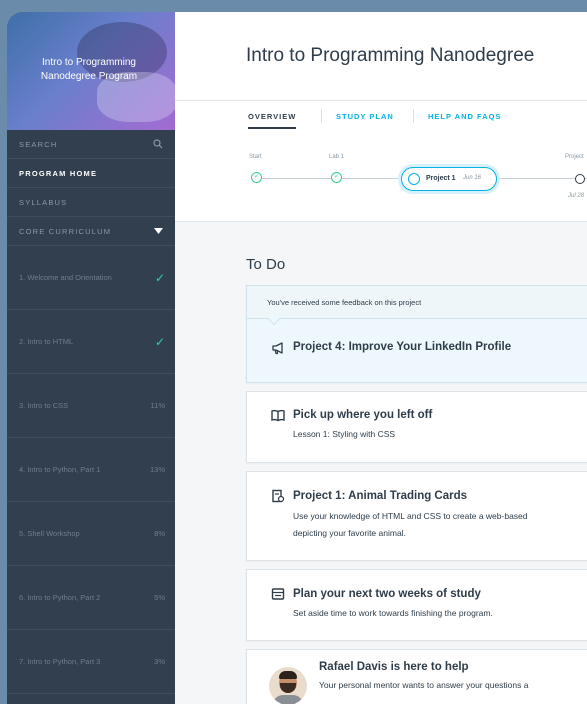 The width and height of the screenshot is (587, 704). Describe the element at coordinates (576, 196) in the screenshot. I see `timeline-next-date: Jul 28` at that location.